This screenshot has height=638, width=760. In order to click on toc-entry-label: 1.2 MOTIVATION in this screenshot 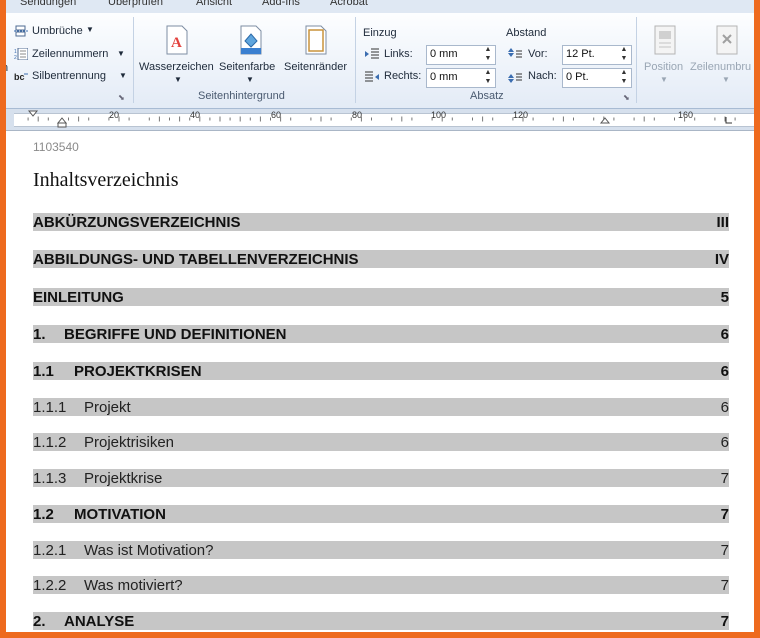, I will do `click(99, 514)`.